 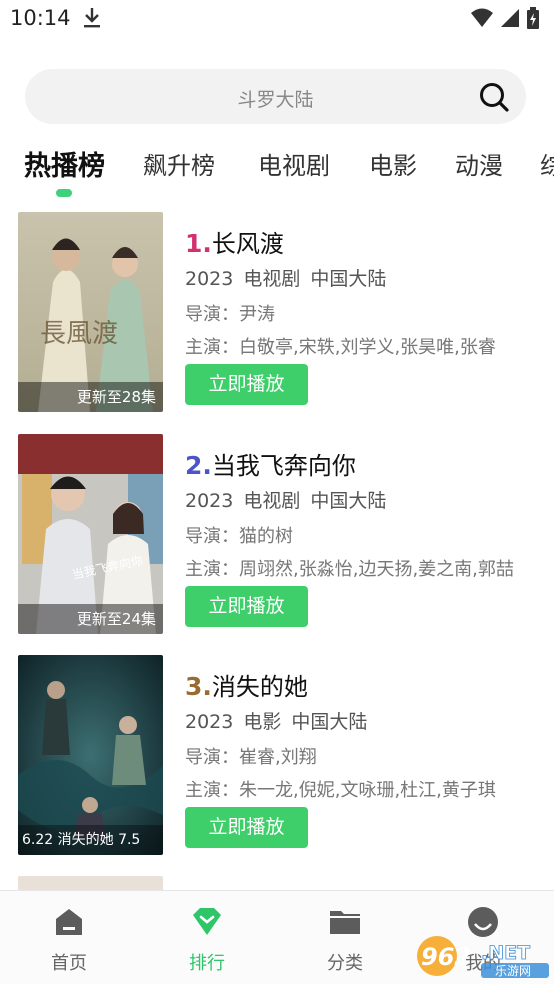 I want to click on item-cast: 主演：朱一龙,倪妮,文咏珊,杜江,黄子琪, so click(x=340, y=790).